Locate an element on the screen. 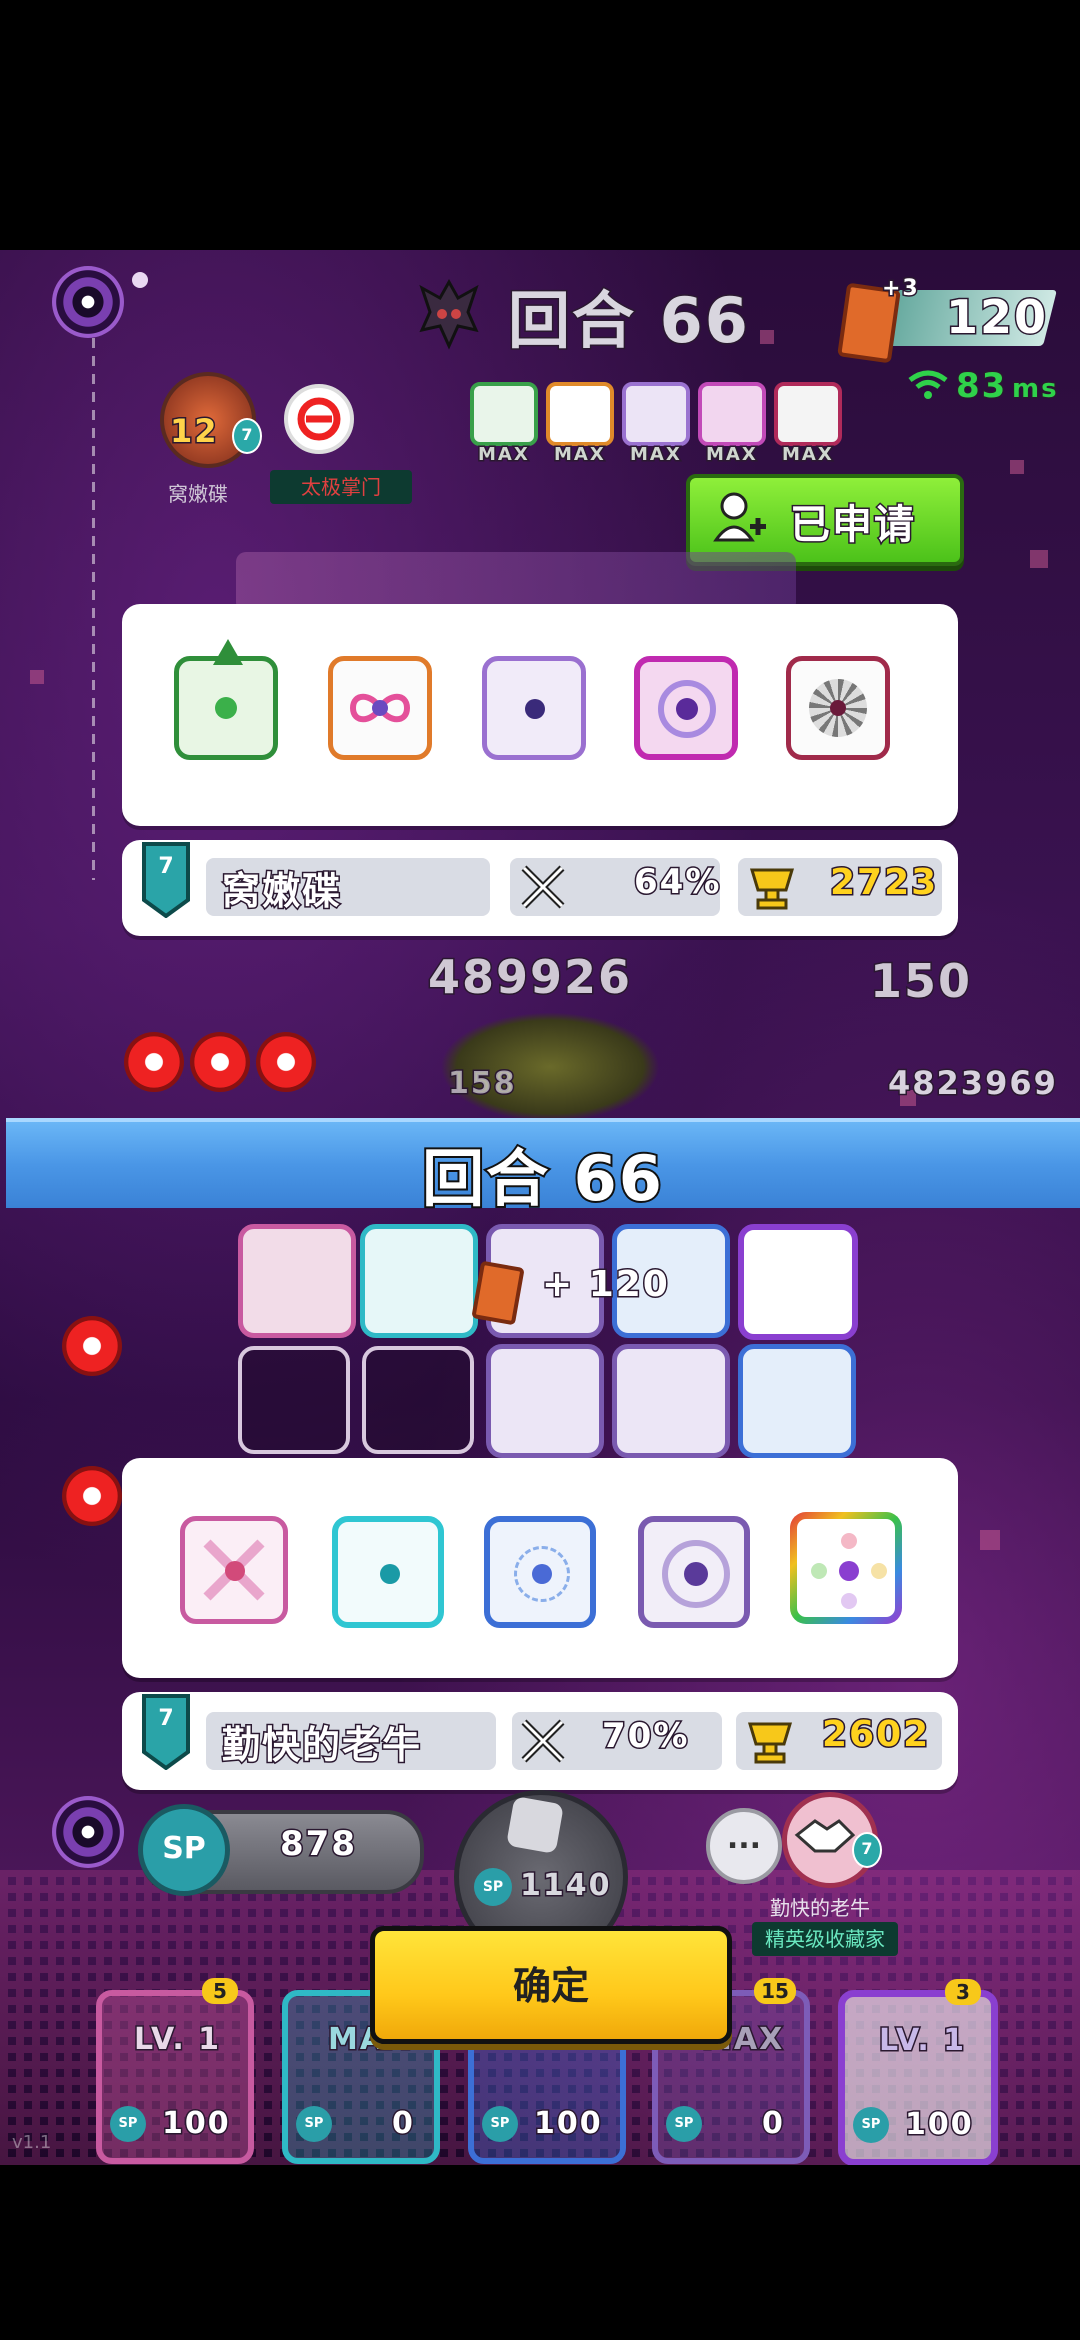 The height and width of the screenshot is (2340, 1080). dragon-crest-icon is located at coordinates (228, 652).